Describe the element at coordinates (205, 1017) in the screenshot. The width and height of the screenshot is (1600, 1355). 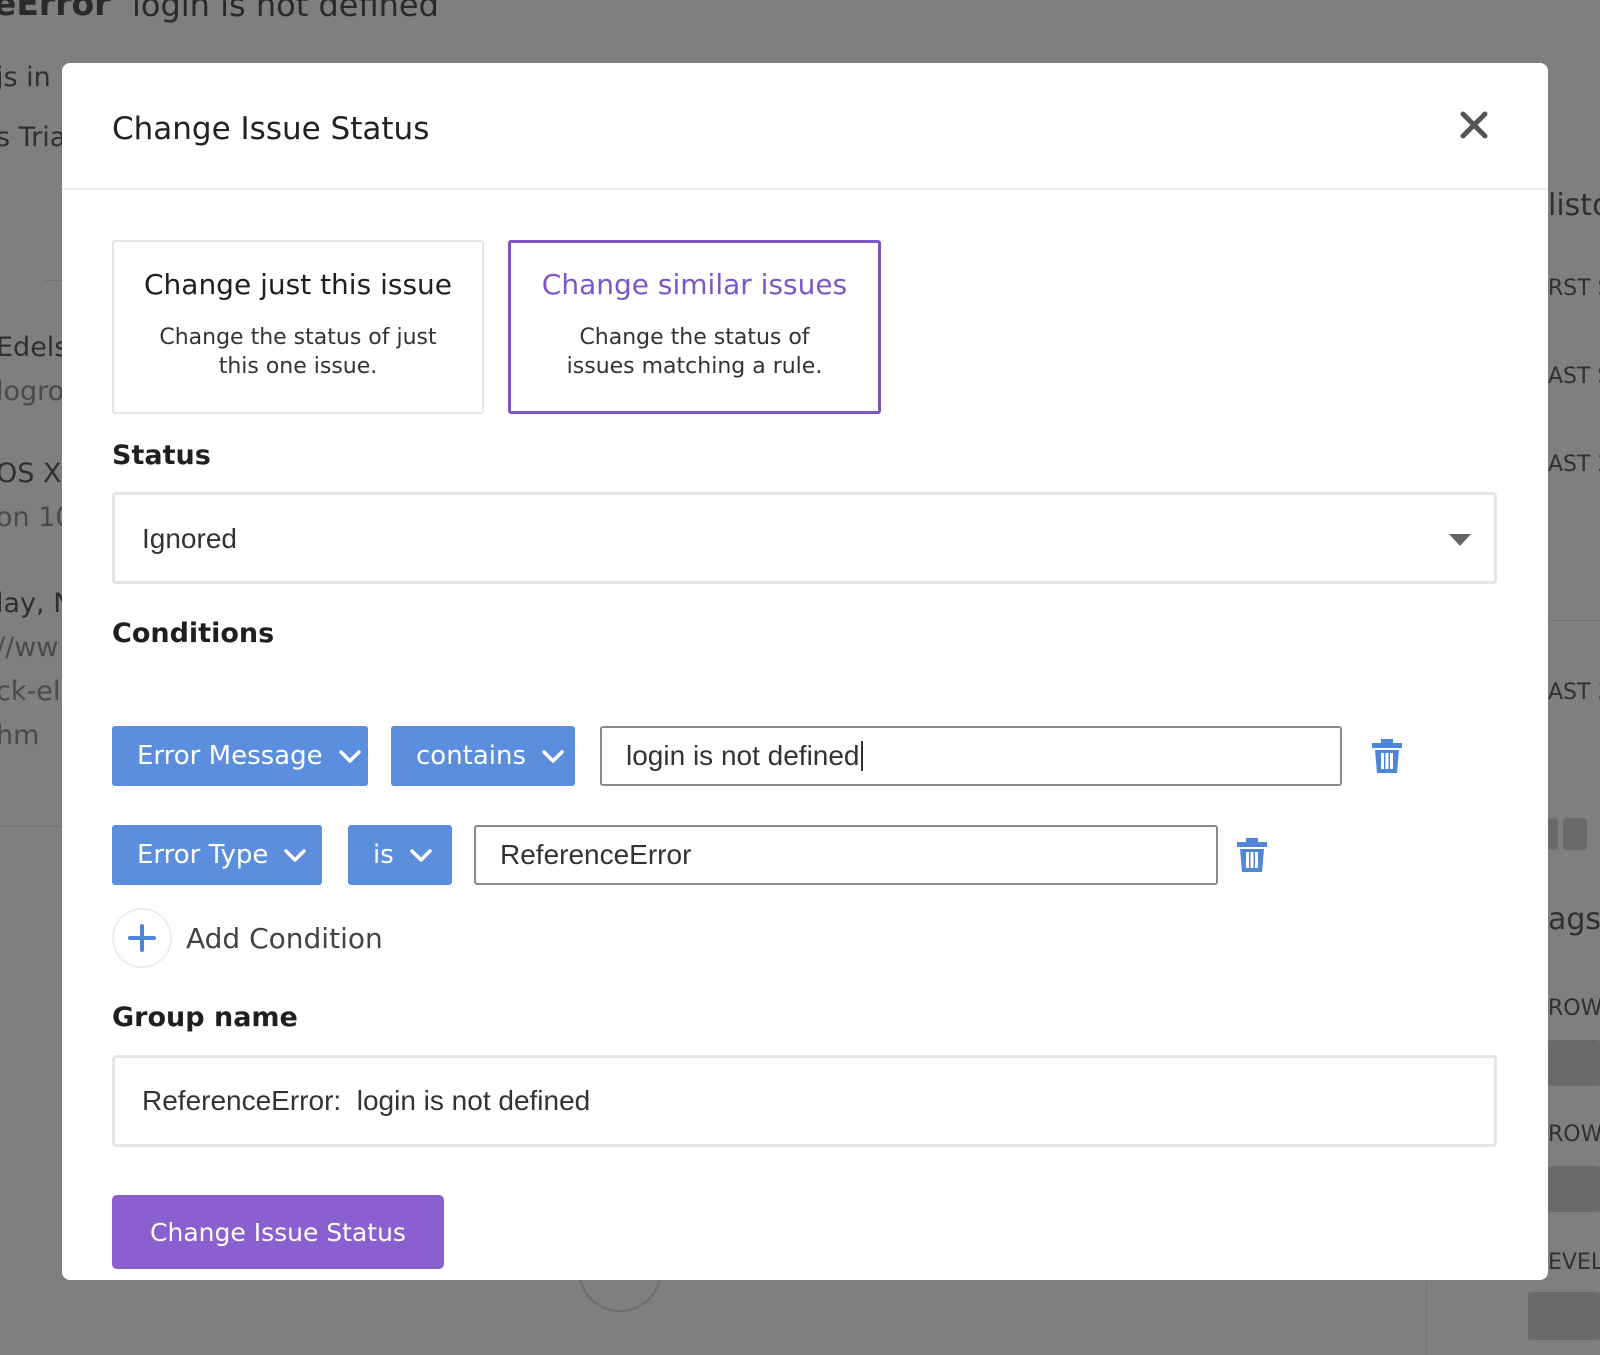
I see `group-name-label: Group name` at that location.